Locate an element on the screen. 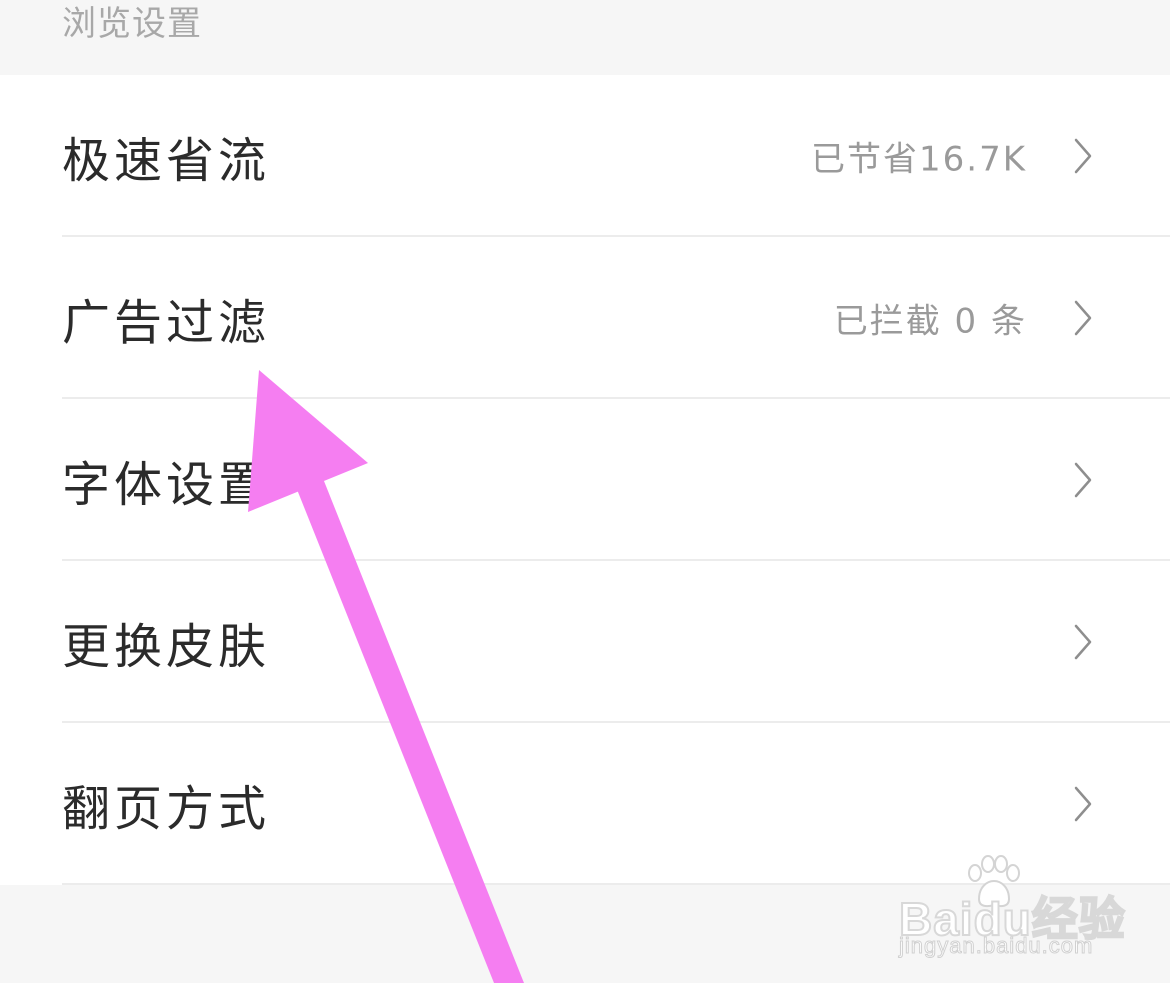 The width and height of the screenshot is (1170, 983). section-header: 浏览设置 is located at coordinates (585, 37).